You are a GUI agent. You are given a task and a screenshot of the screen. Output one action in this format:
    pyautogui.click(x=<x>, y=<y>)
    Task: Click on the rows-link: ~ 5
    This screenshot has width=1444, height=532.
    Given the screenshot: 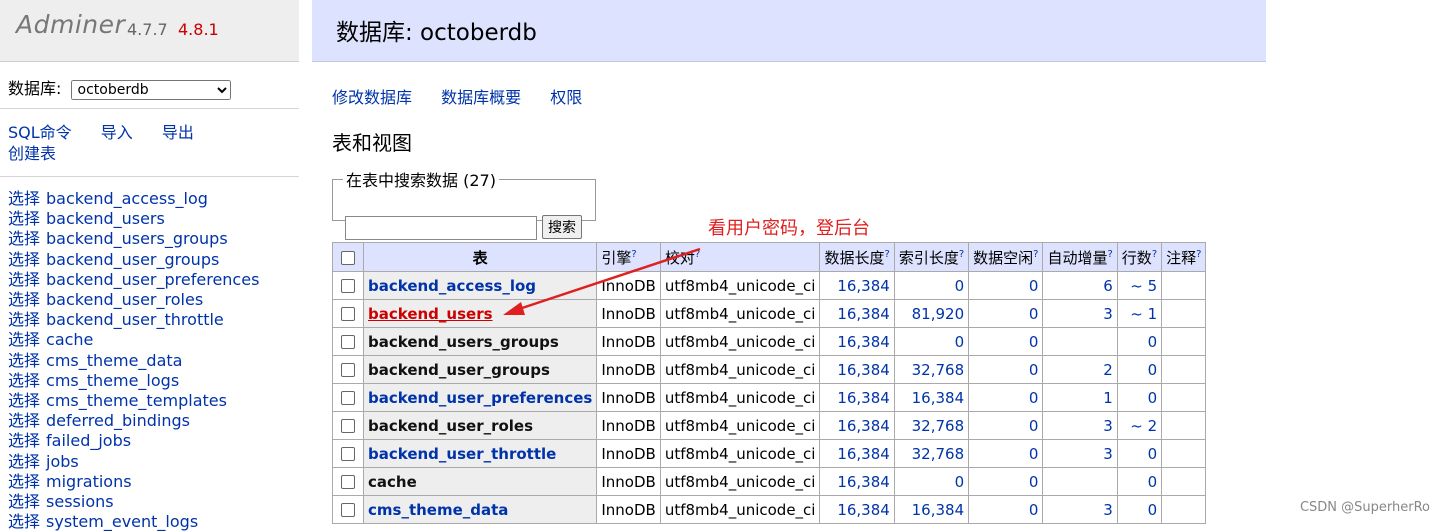 What is the action you would take?
    pyautogui.click(x=1143, y=286)
    